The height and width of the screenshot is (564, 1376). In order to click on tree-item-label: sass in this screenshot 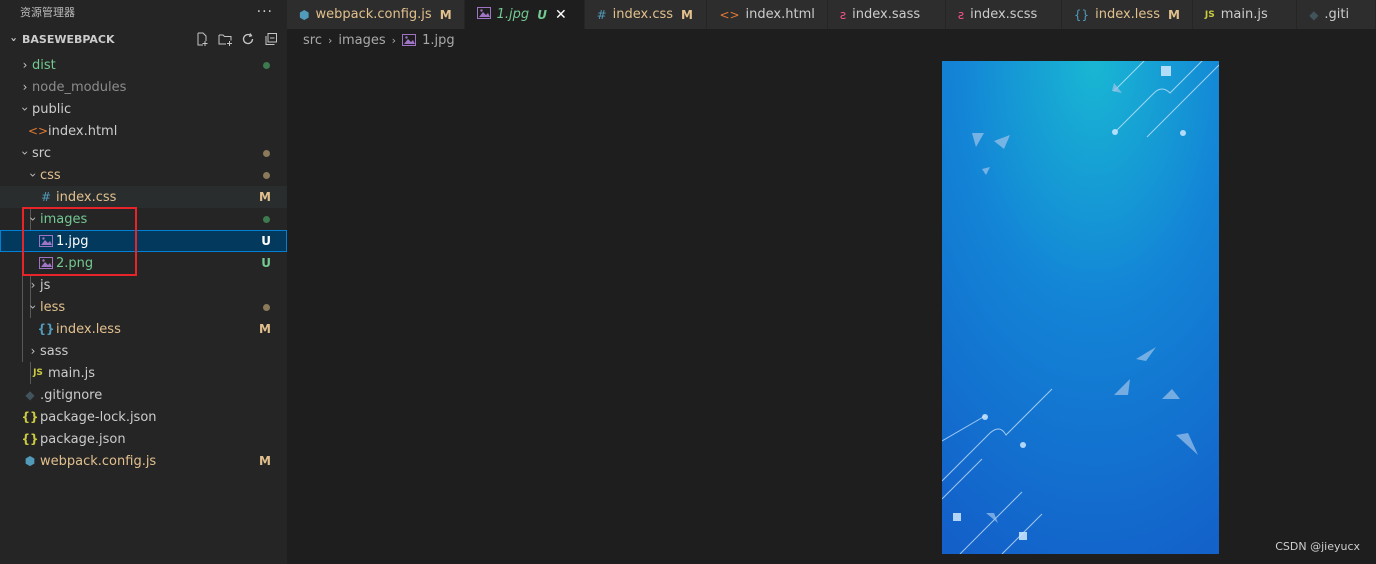, I will do `click(54, 351)`.